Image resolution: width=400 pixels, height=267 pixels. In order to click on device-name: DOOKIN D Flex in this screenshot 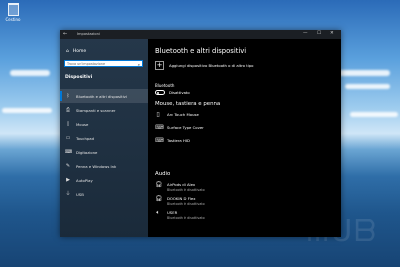, I will do `click(181, 198)`.